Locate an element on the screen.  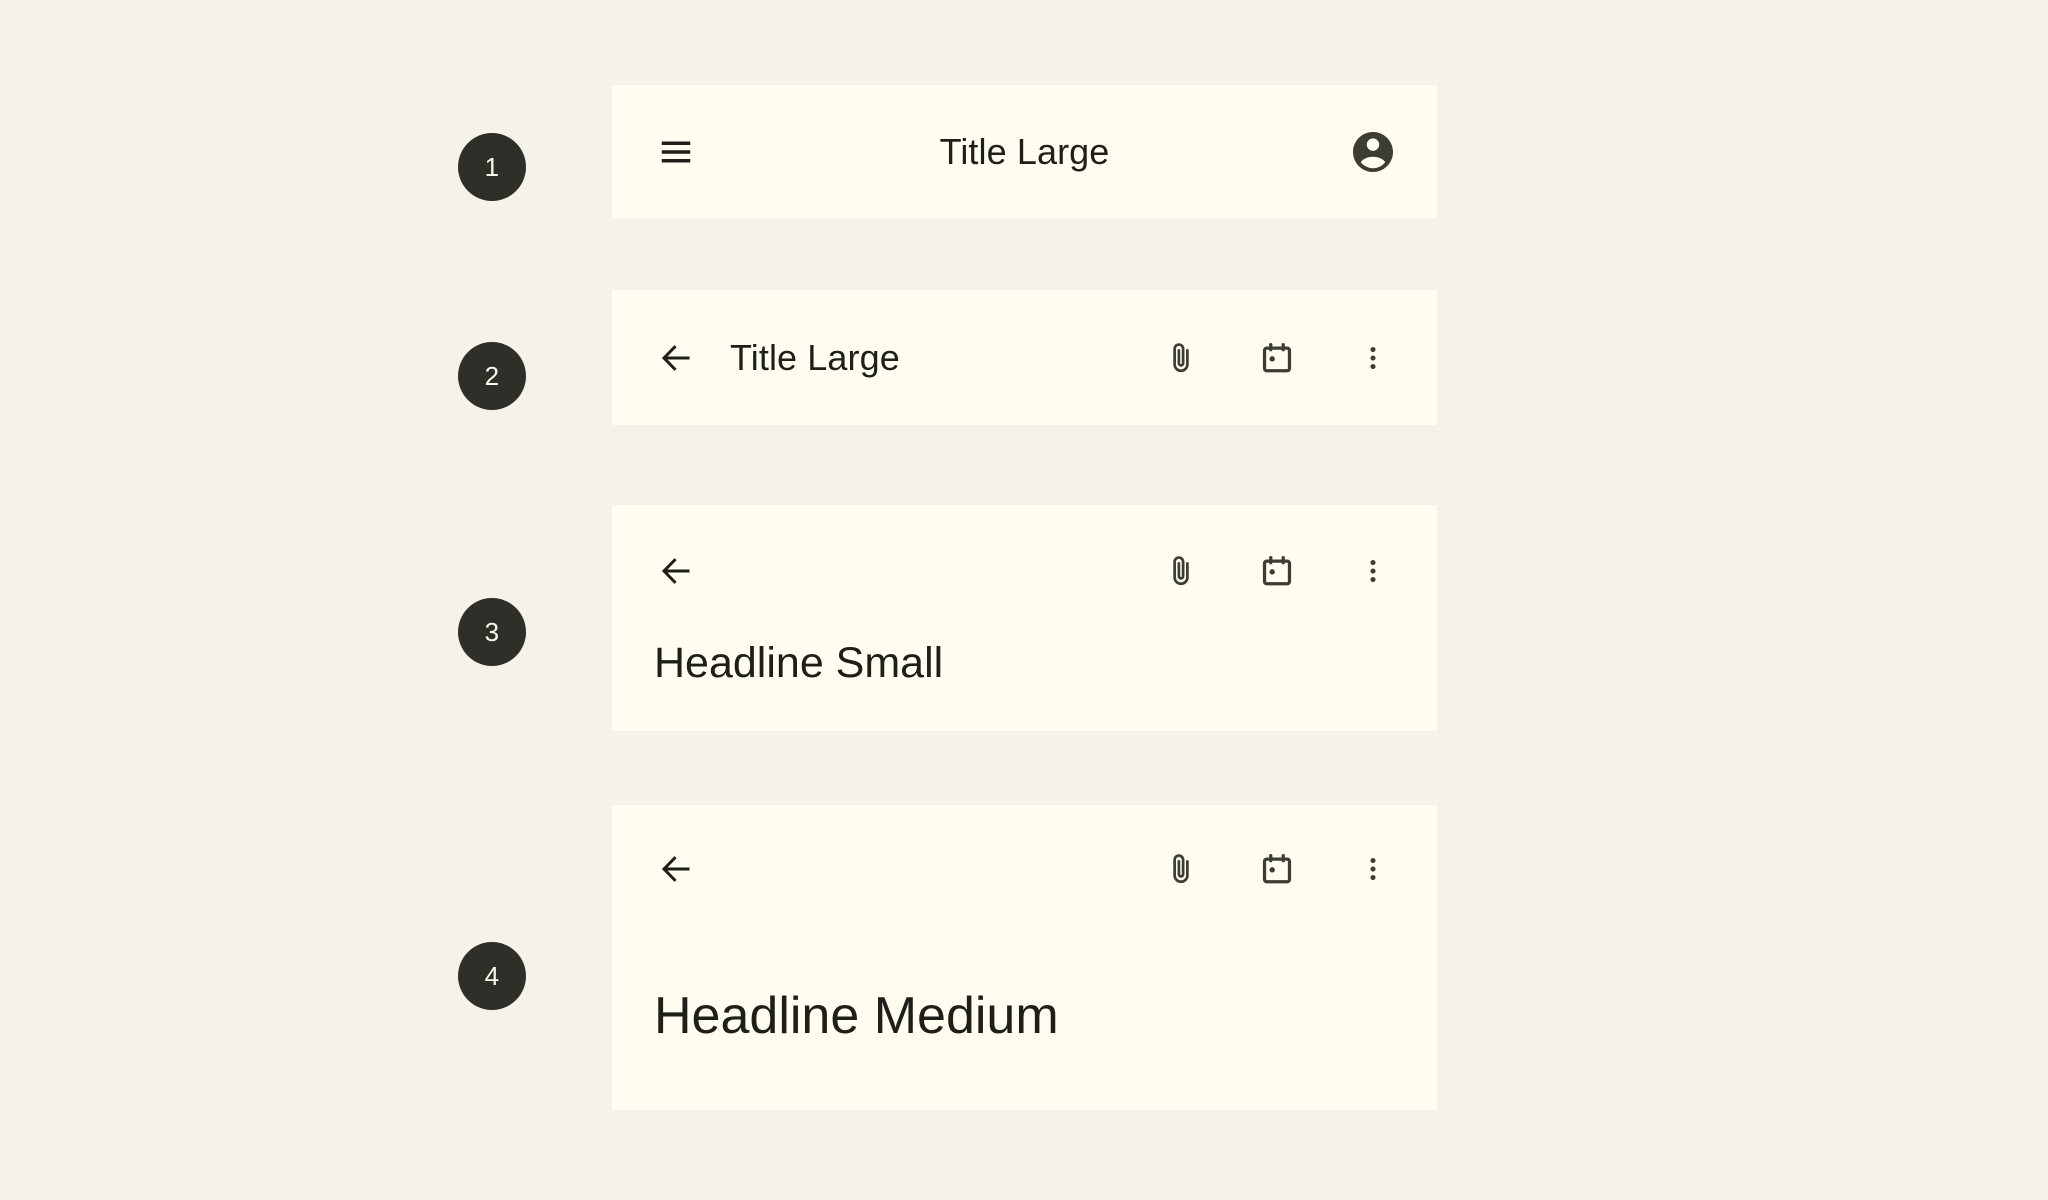
account-circle-icon is located at coordinates (1373, 152).